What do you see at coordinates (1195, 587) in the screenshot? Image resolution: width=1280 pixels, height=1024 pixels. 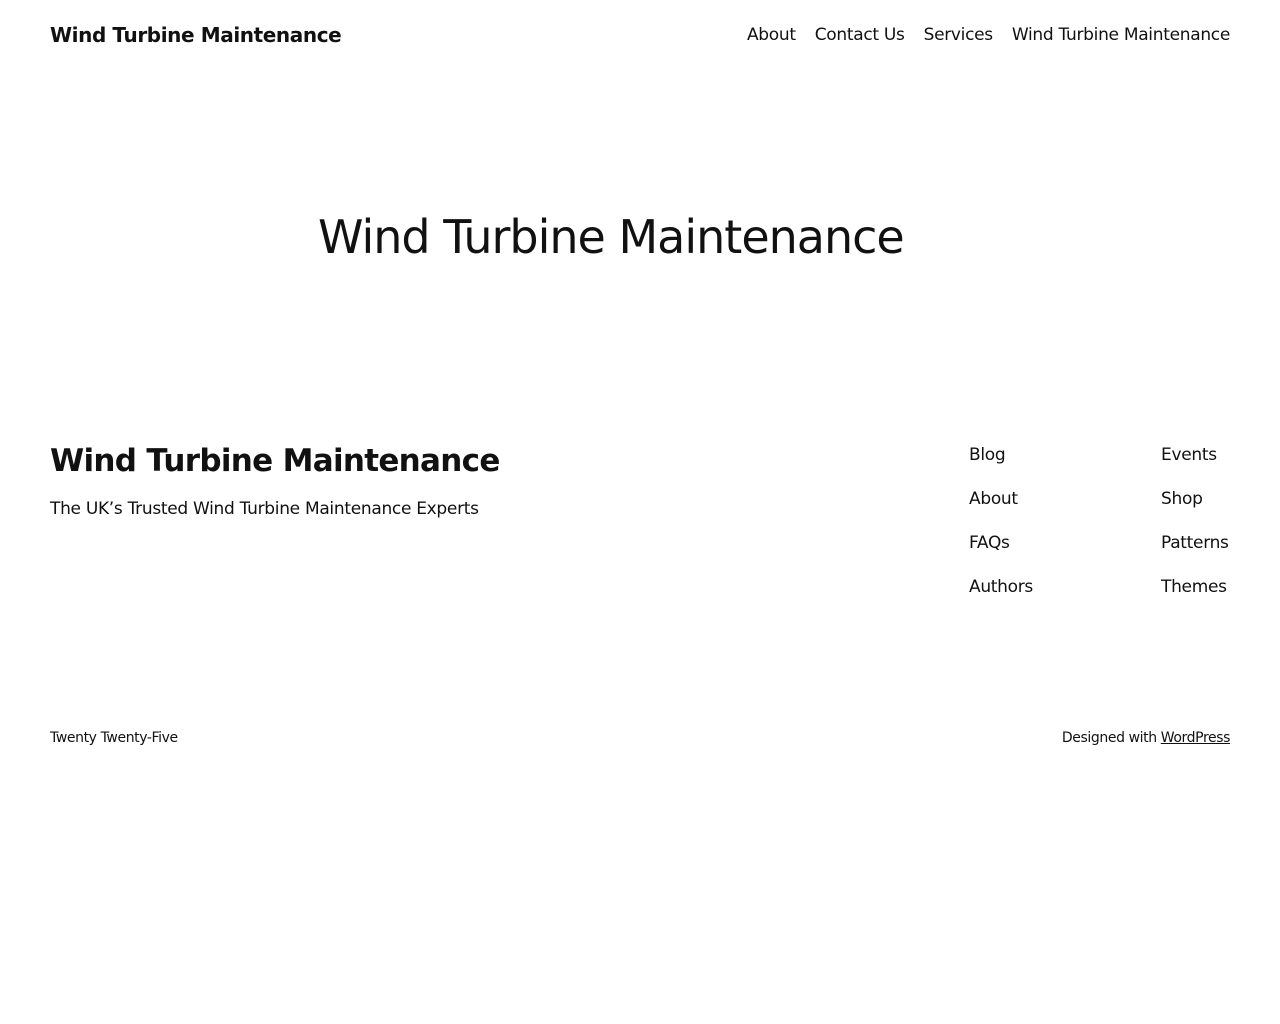 I see `footer-themes-link: Themes` at bounding box center [1195, 587].